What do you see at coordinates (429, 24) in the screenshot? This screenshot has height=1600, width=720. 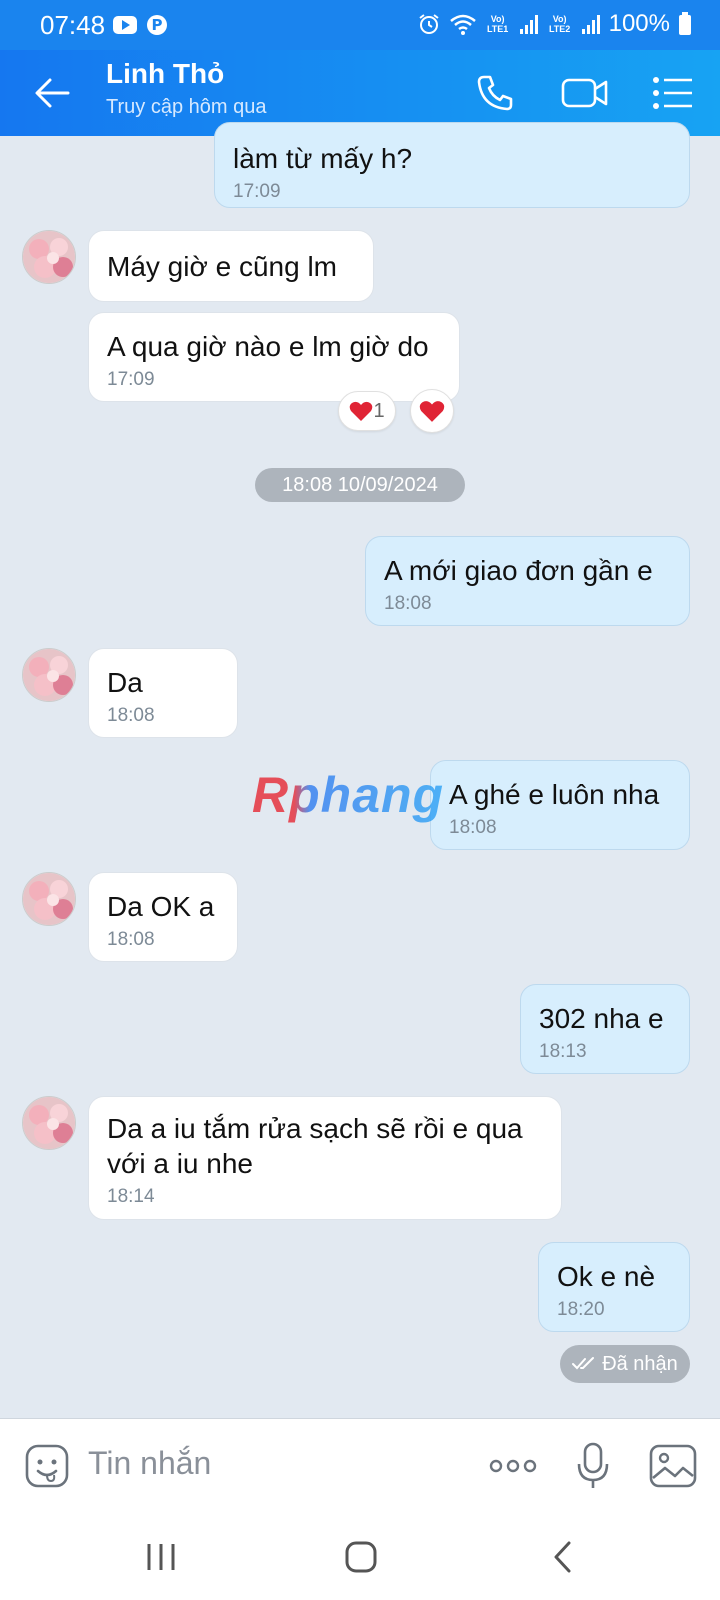 I see `alarm-icon` at bounding box center [429, 24].